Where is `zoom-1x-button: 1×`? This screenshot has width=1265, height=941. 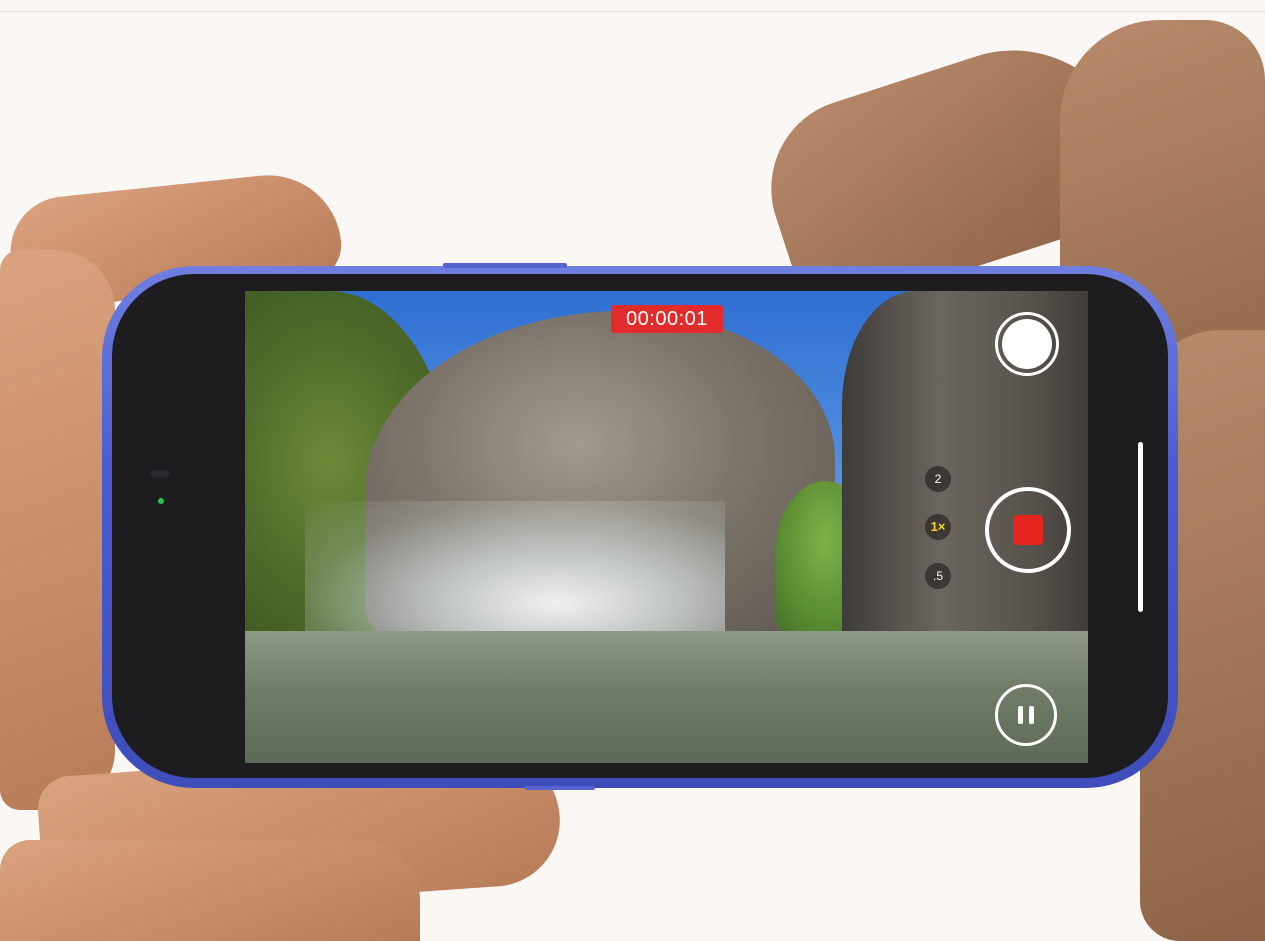 zoom-1x-button: 1× is located at coordinates (938, 527).